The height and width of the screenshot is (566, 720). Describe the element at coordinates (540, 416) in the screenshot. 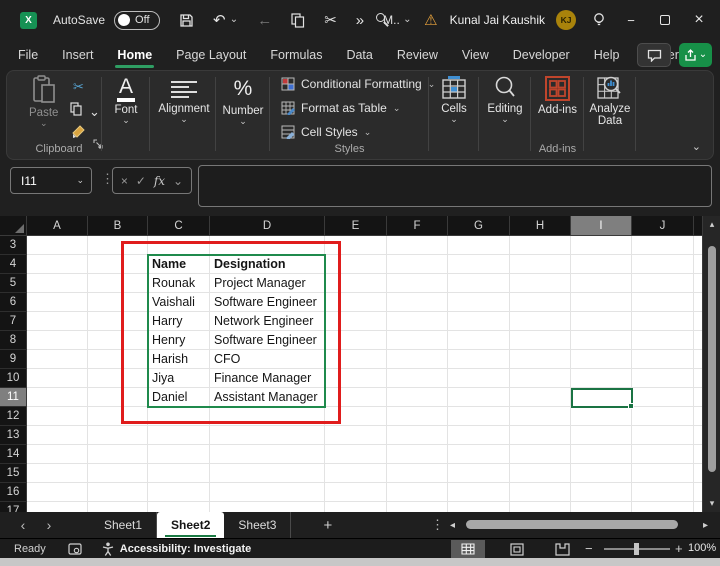

I see `cell-H12` at that location.